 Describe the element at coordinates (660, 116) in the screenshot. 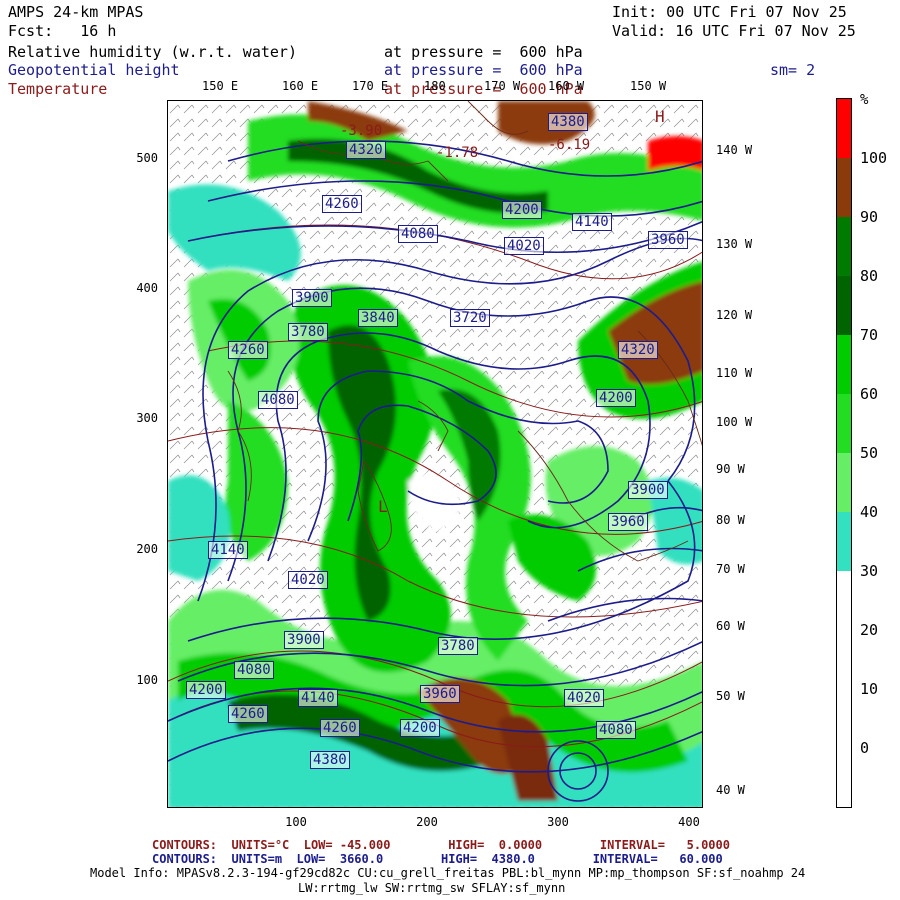

I see `high-pressure-marker: H` at that location.